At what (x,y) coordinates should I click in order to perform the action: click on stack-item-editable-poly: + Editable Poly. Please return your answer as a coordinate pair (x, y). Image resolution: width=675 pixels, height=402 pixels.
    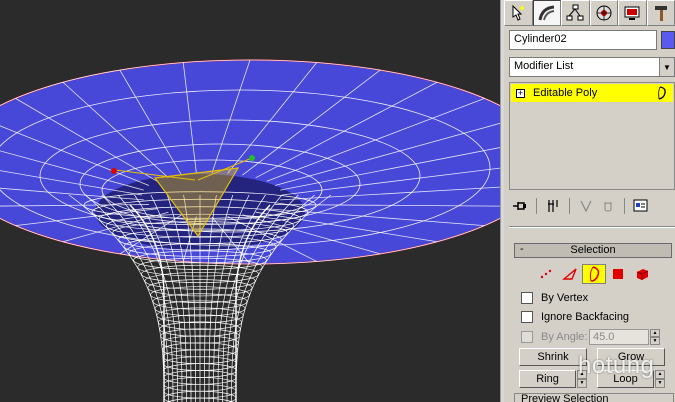
    Looking at the image, I should click on (592, 93).